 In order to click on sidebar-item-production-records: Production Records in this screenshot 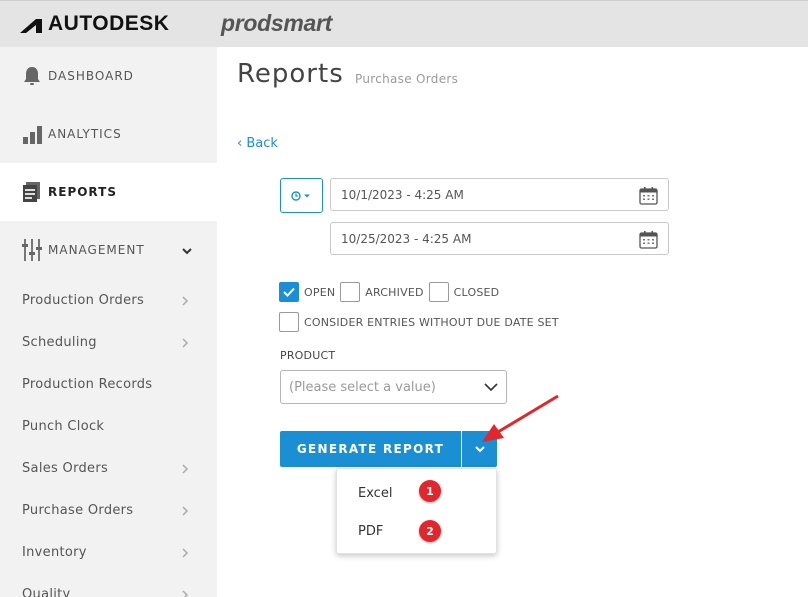, I will do `click(108, 384)`.